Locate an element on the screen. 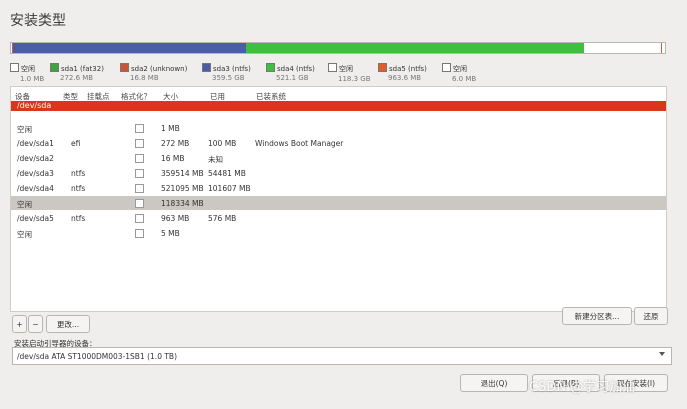 This screenshot has height=409, width=687. row-device: /dev/sda2 is located at coordinates (35, 158).